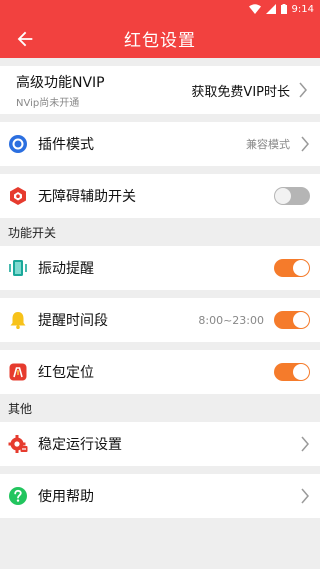 This screenshot has height=569, width=320. Describe the element at coordinates (80, 445) in the screenshot. I see `stable-run-label: 稳定运行设置` at that location.